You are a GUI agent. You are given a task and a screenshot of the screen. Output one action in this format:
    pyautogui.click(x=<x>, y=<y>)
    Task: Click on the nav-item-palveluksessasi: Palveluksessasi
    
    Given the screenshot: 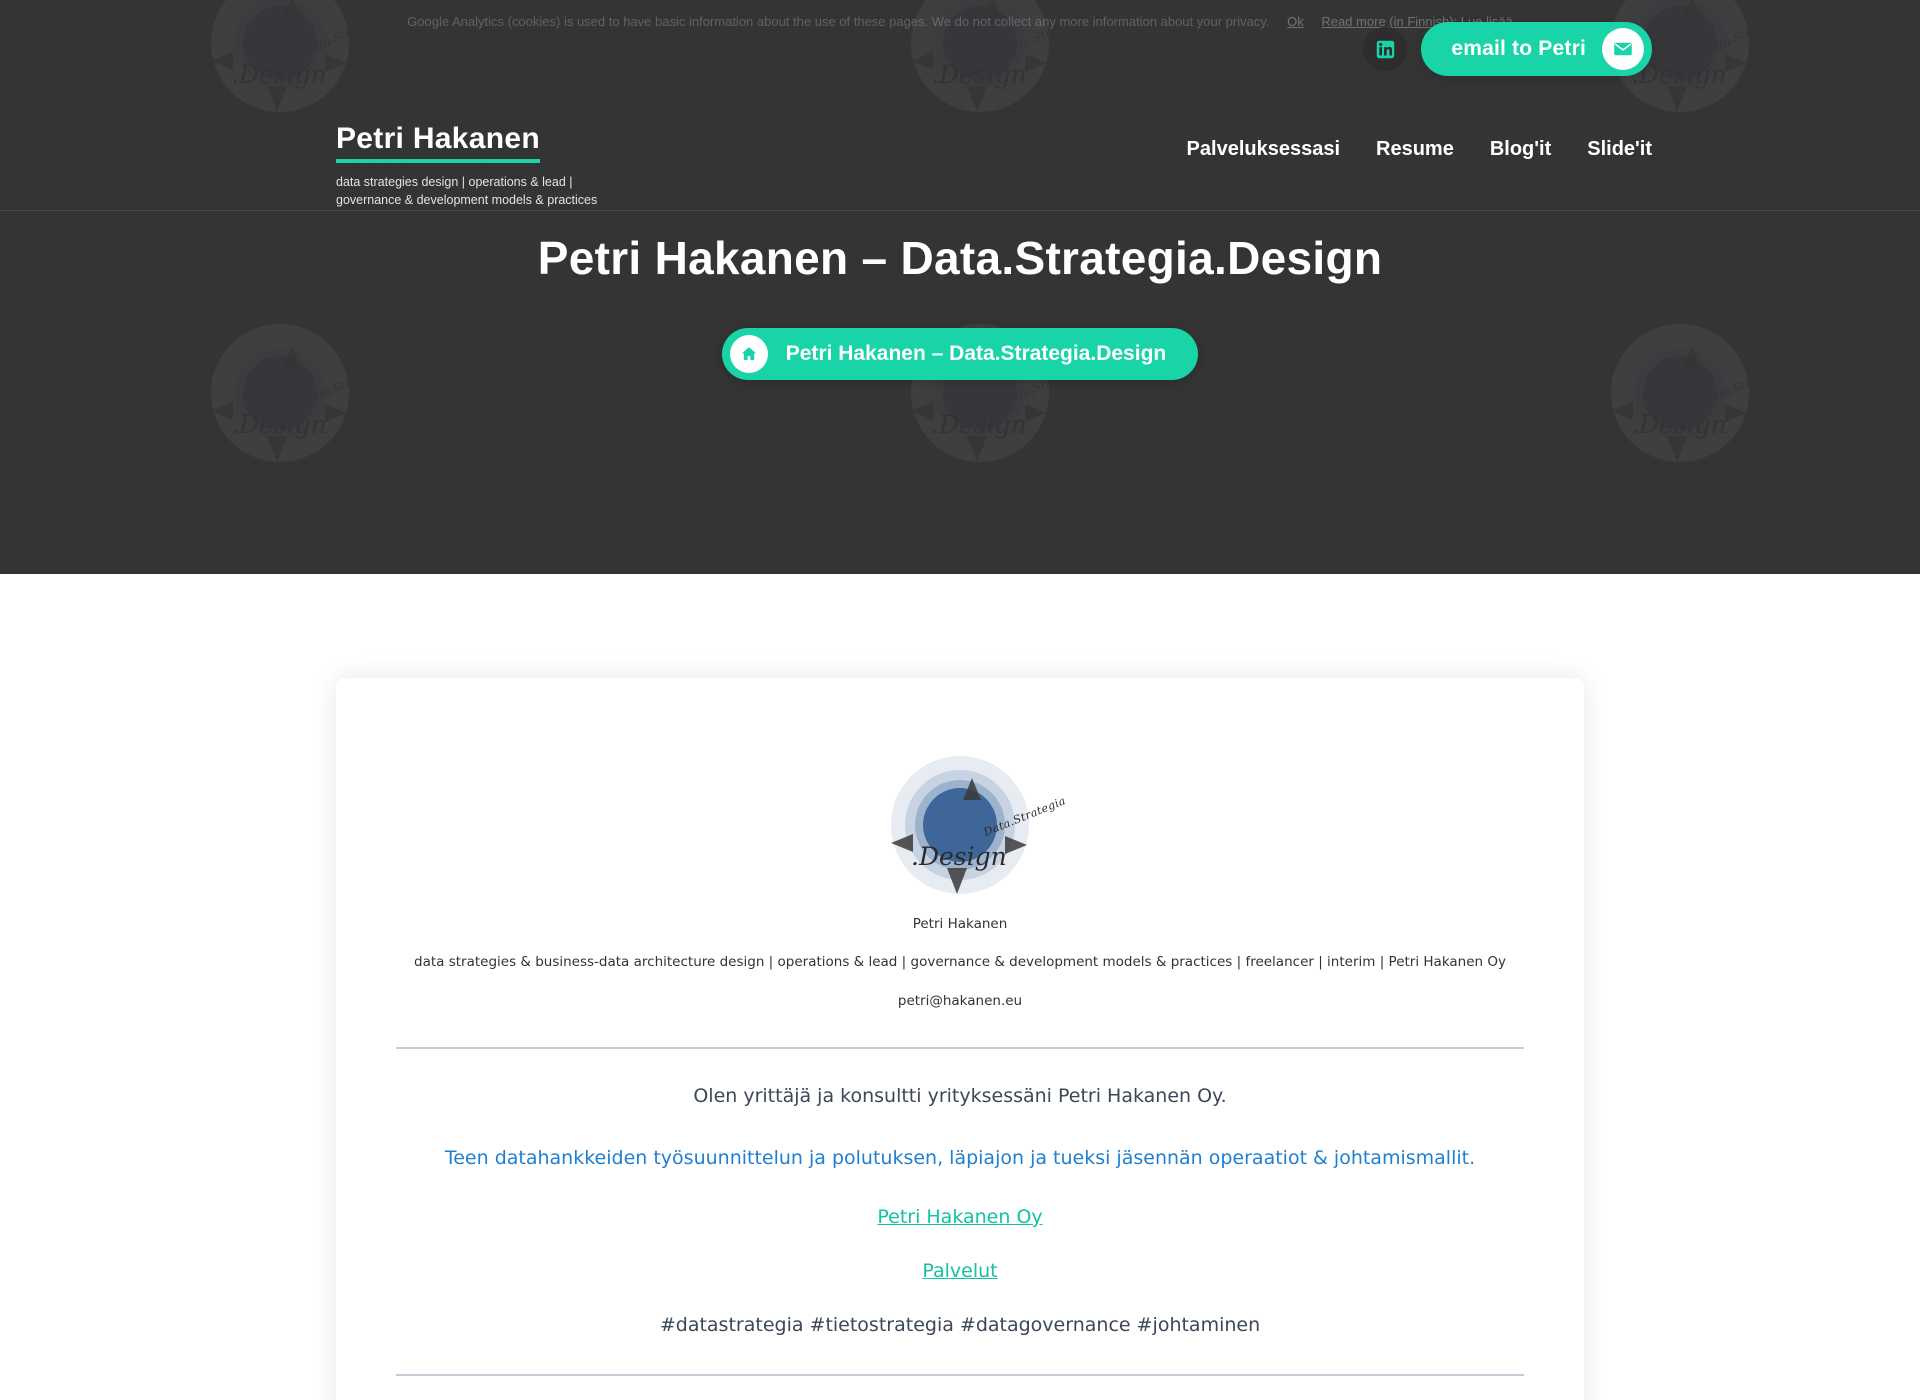 What is the action you would take?
    pyautogui.click(x=1263, y=149)
    